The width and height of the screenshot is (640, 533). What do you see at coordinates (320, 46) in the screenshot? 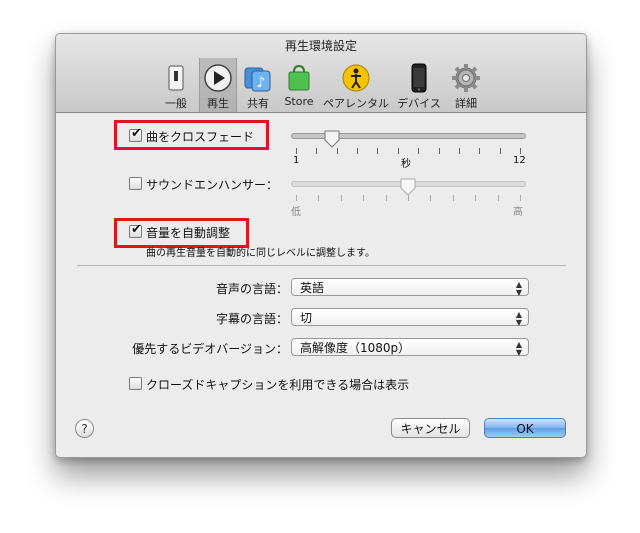
I see `window-title: 再生環境設定` at bounding box center [320, 46].